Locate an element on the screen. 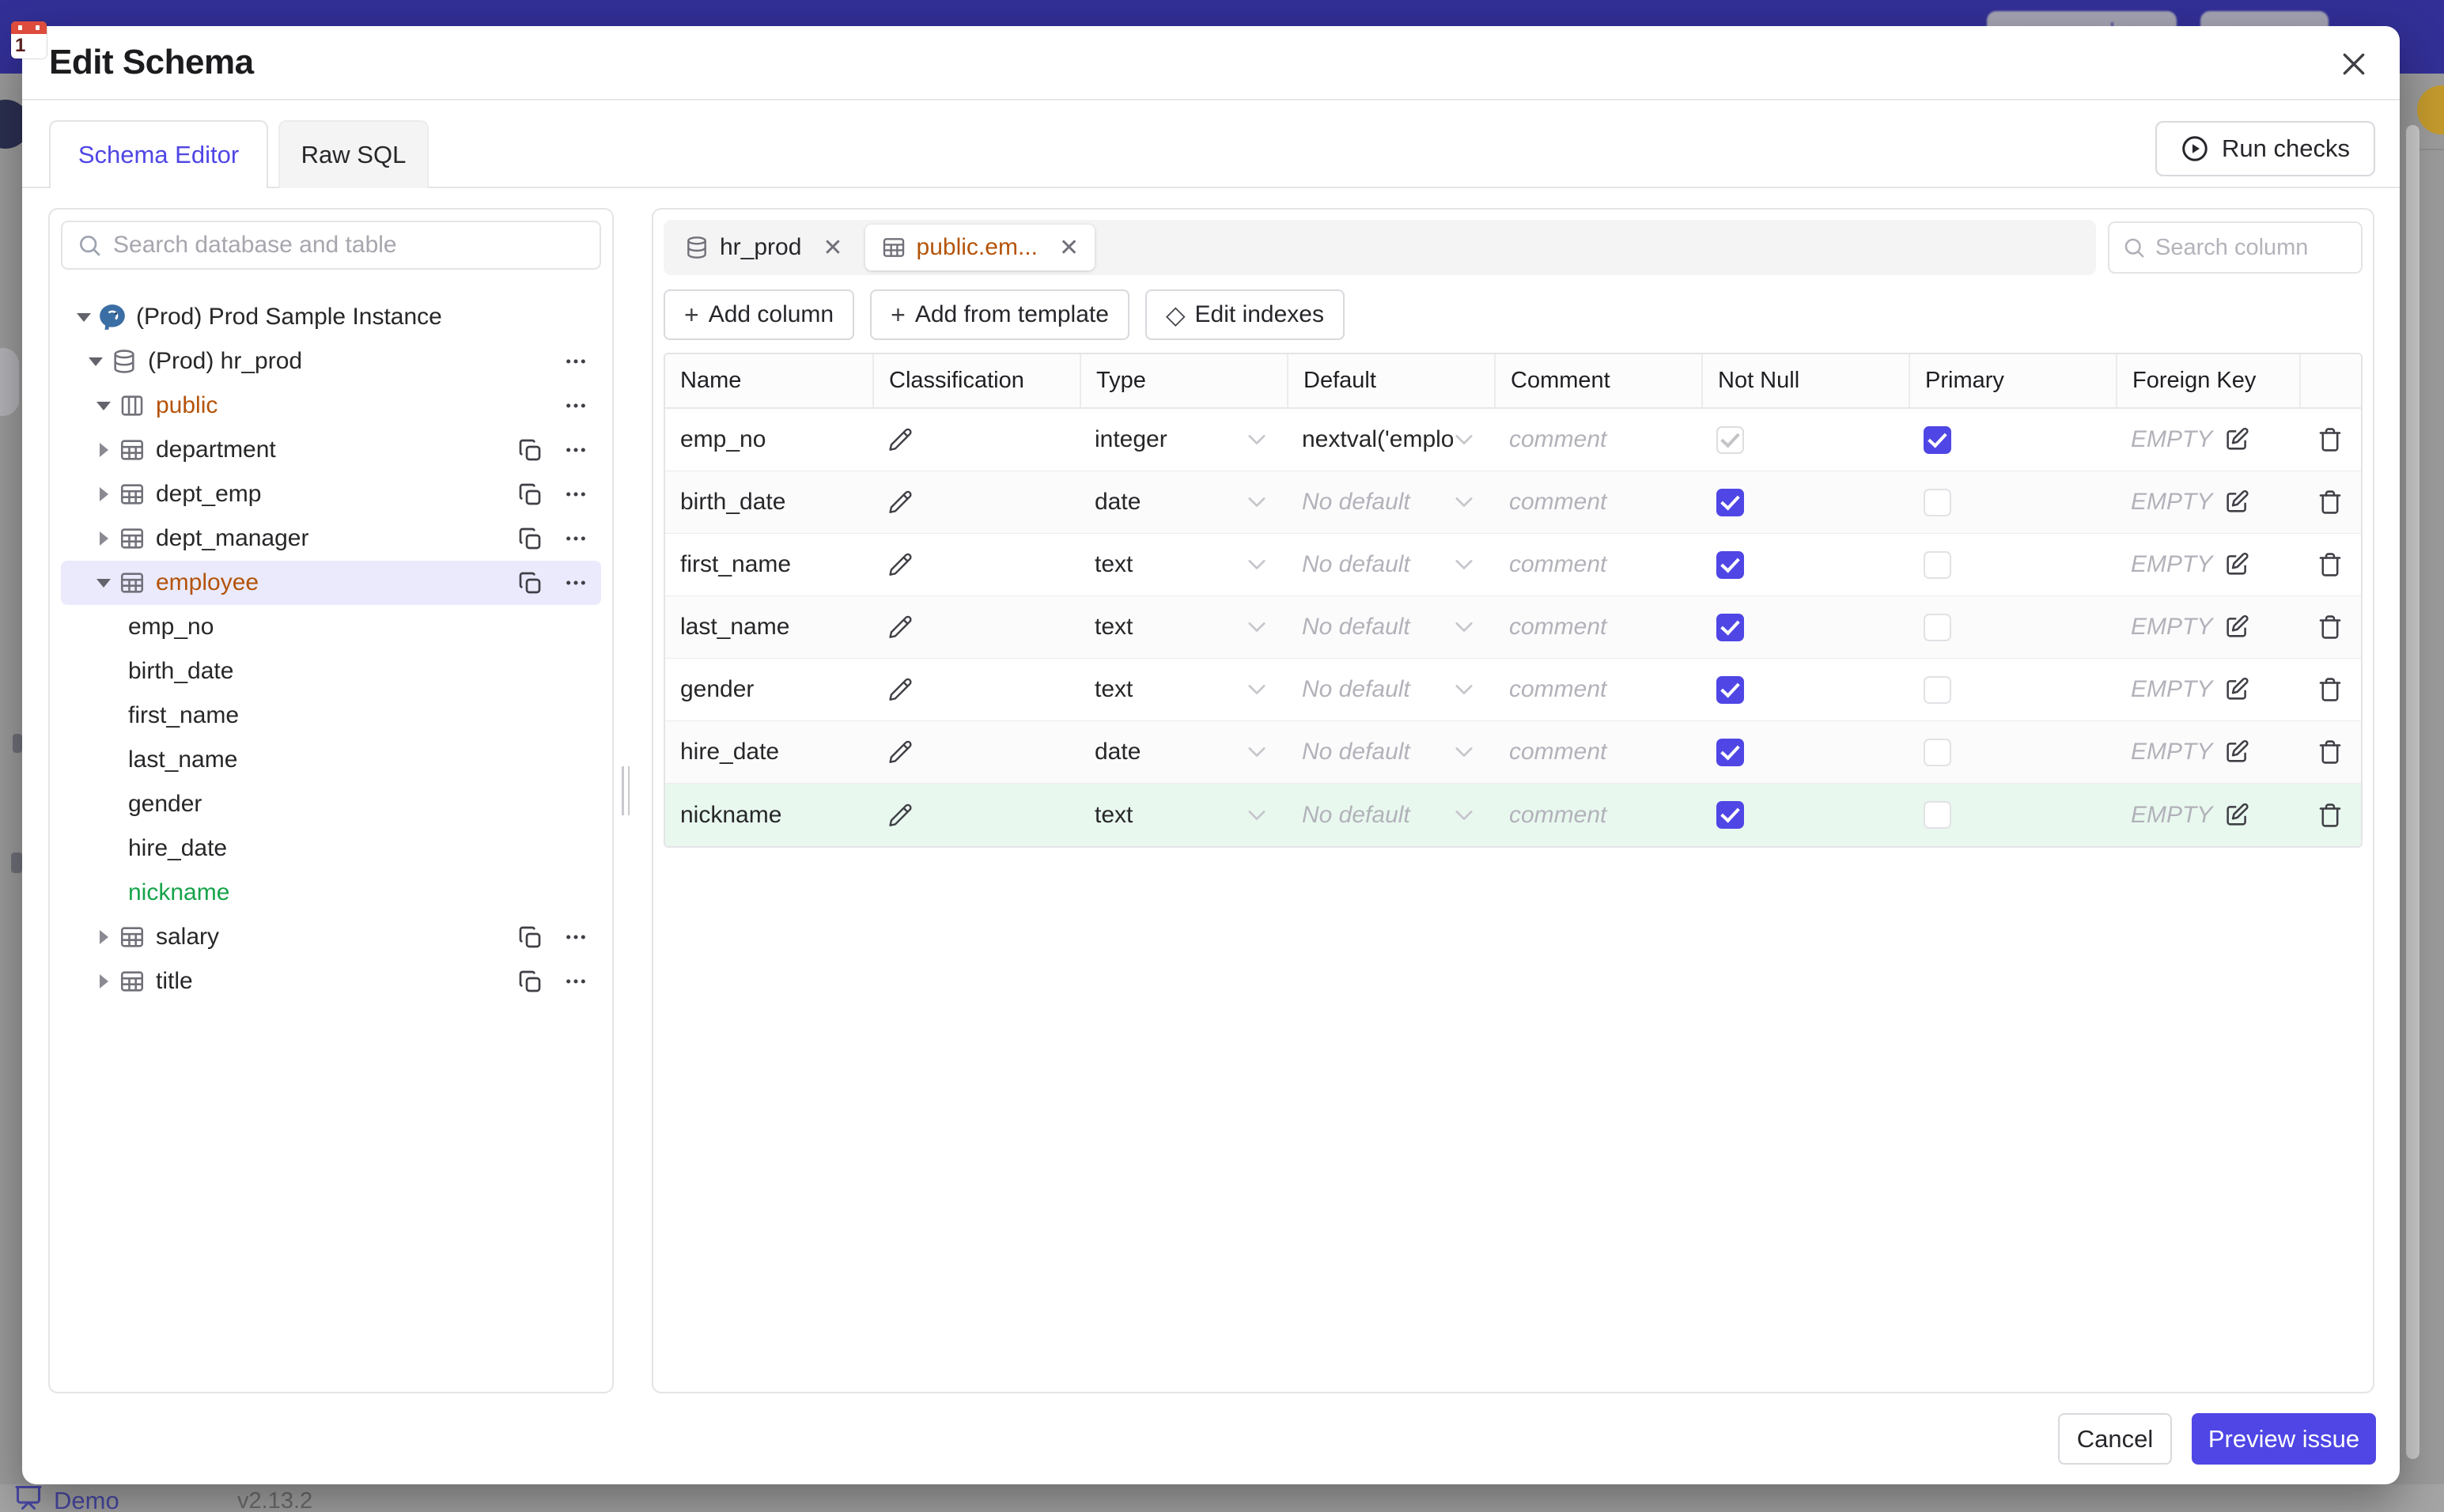 The image size is (2444, 1512). column-name-input: last_name is located at coordinates (768, 627).